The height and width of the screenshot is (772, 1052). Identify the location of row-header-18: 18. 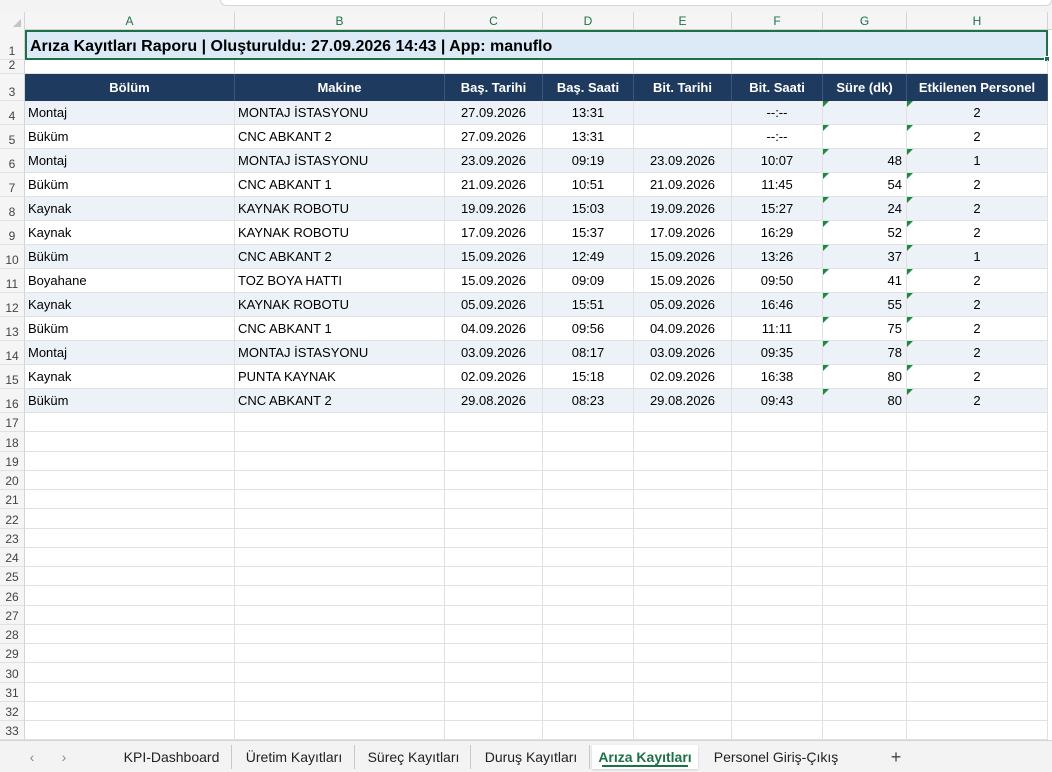
(12, 442).